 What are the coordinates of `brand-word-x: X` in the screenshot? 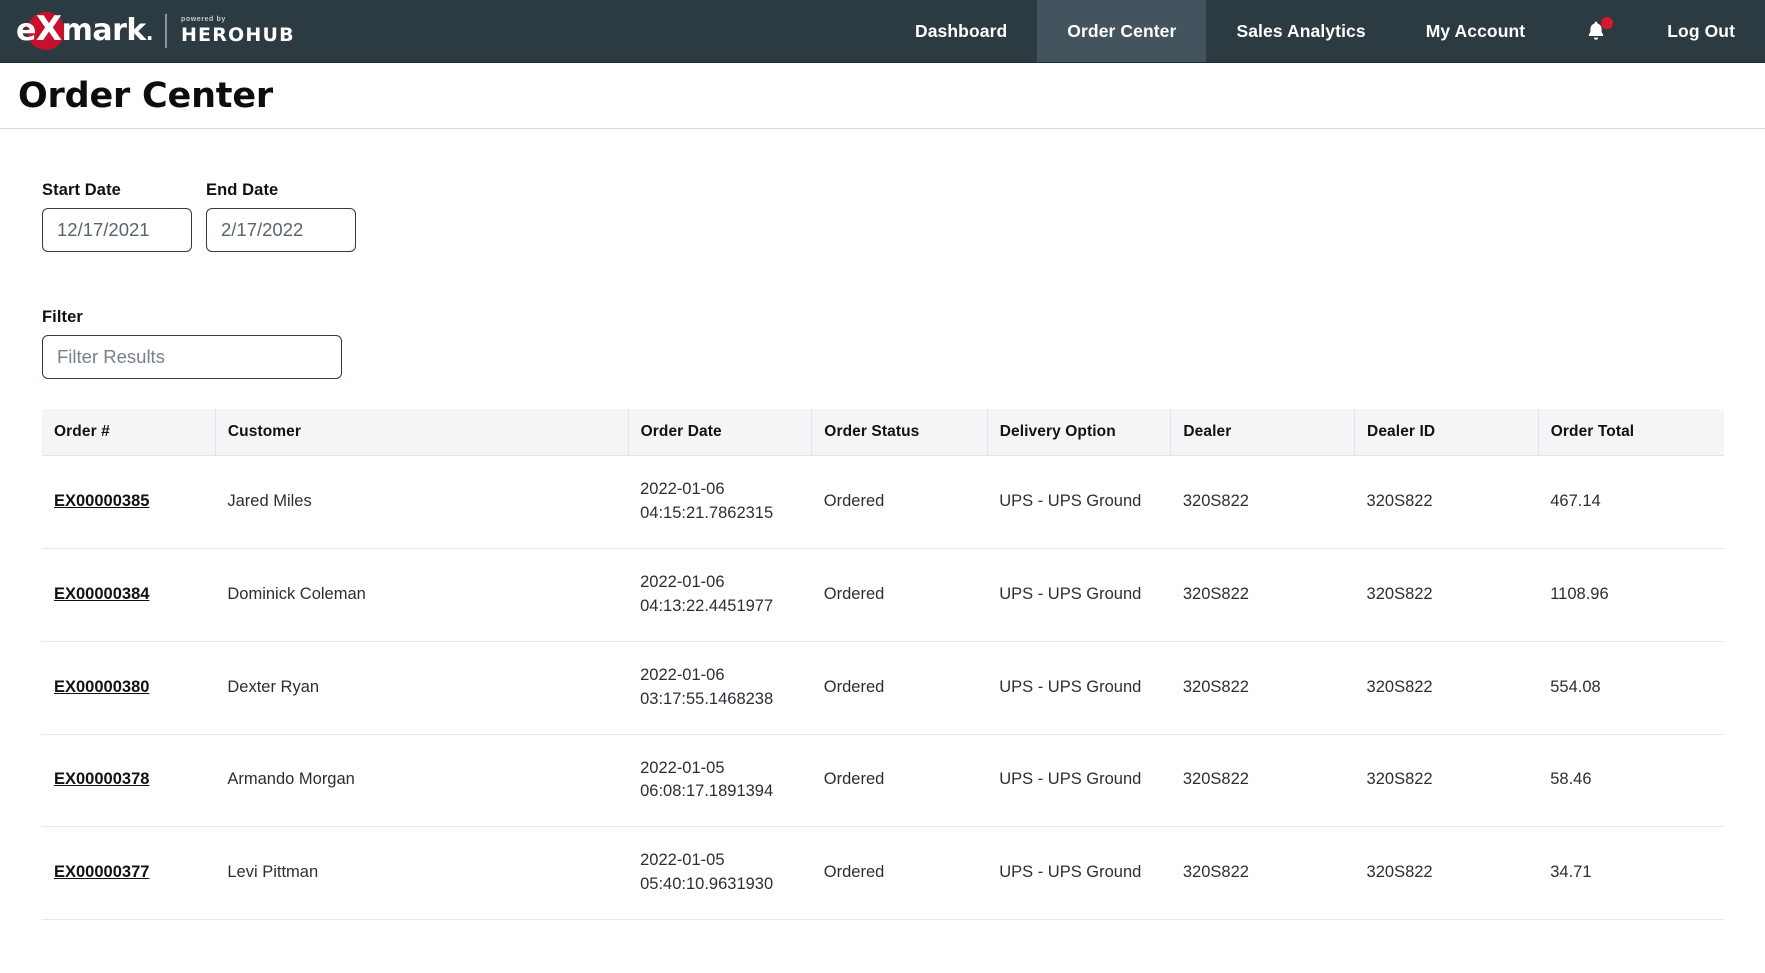 It's located at (48, 29).